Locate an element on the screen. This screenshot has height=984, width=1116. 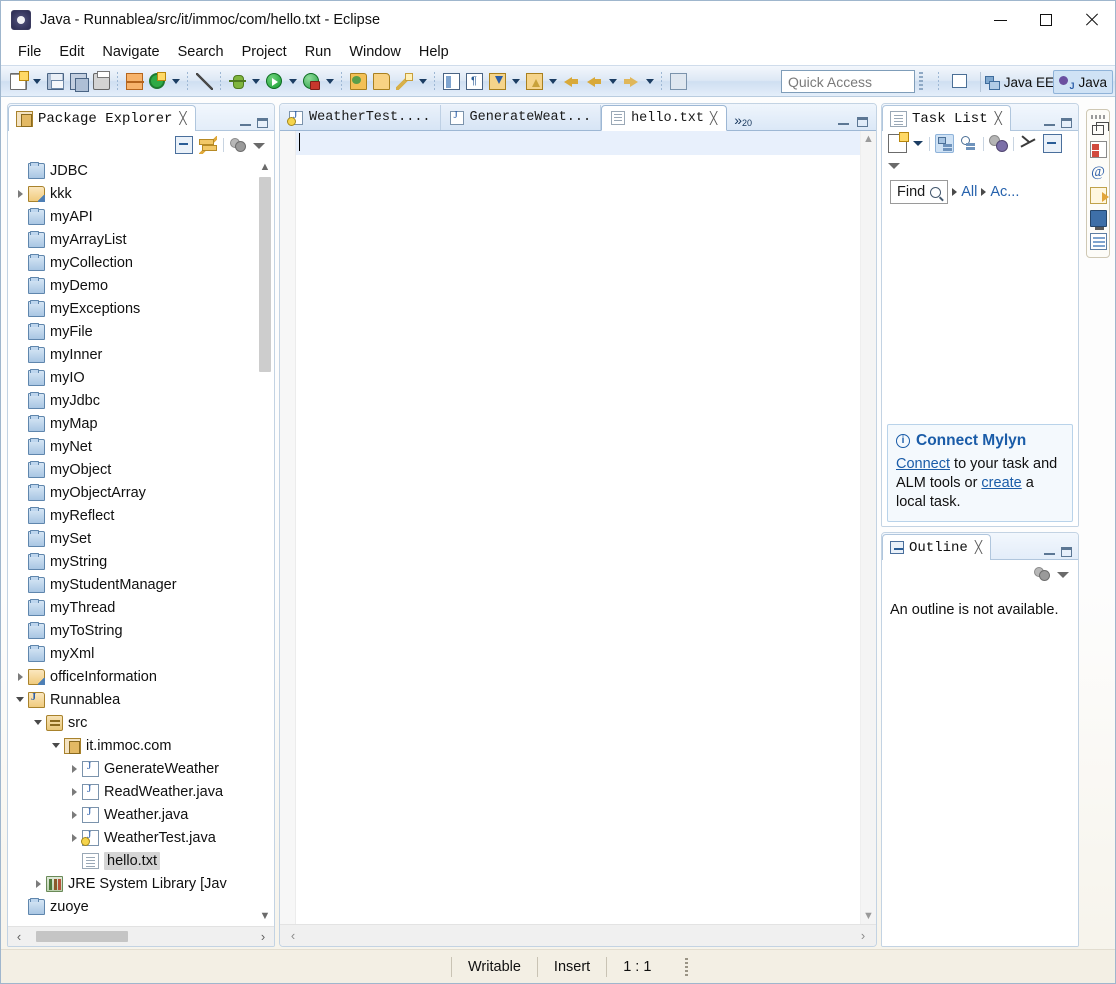
menu-help: Help is located at coordinates (434, 52).